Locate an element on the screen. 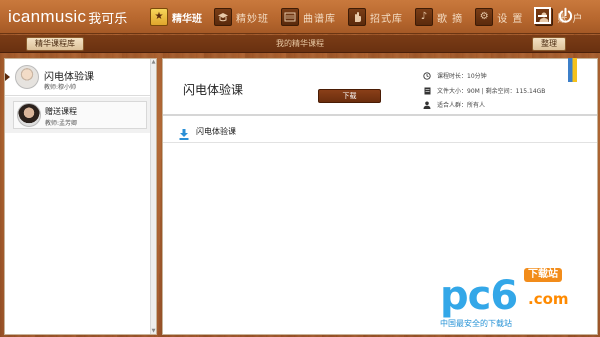 The image size is (600, 337). meta-text: 文件大小：90M | 剩余空间：115.14GB is located at coordinates (491, 91).